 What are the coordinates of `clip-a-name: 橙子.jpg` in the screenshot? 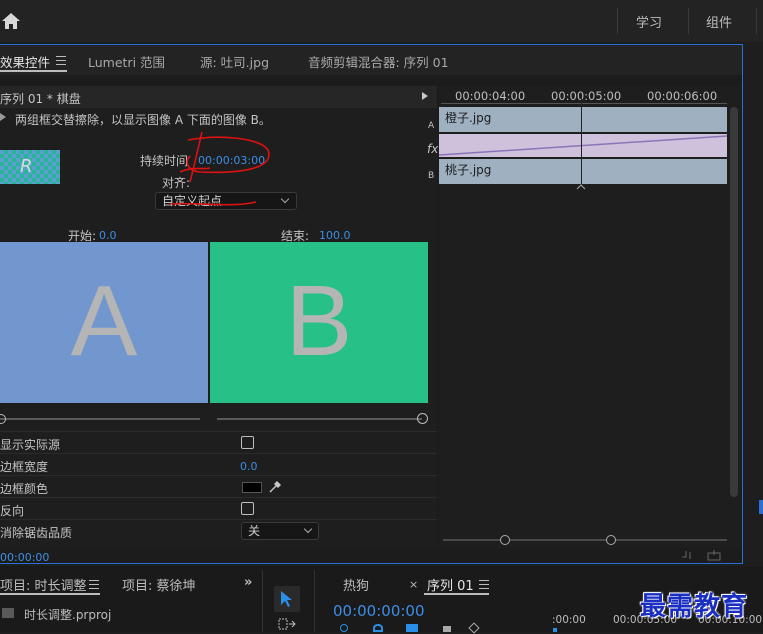 It's located at (468, 118).